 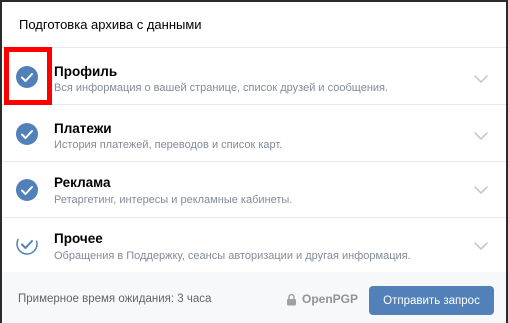 I want to click on option-label: Платежи, so click(x=83, y=128).